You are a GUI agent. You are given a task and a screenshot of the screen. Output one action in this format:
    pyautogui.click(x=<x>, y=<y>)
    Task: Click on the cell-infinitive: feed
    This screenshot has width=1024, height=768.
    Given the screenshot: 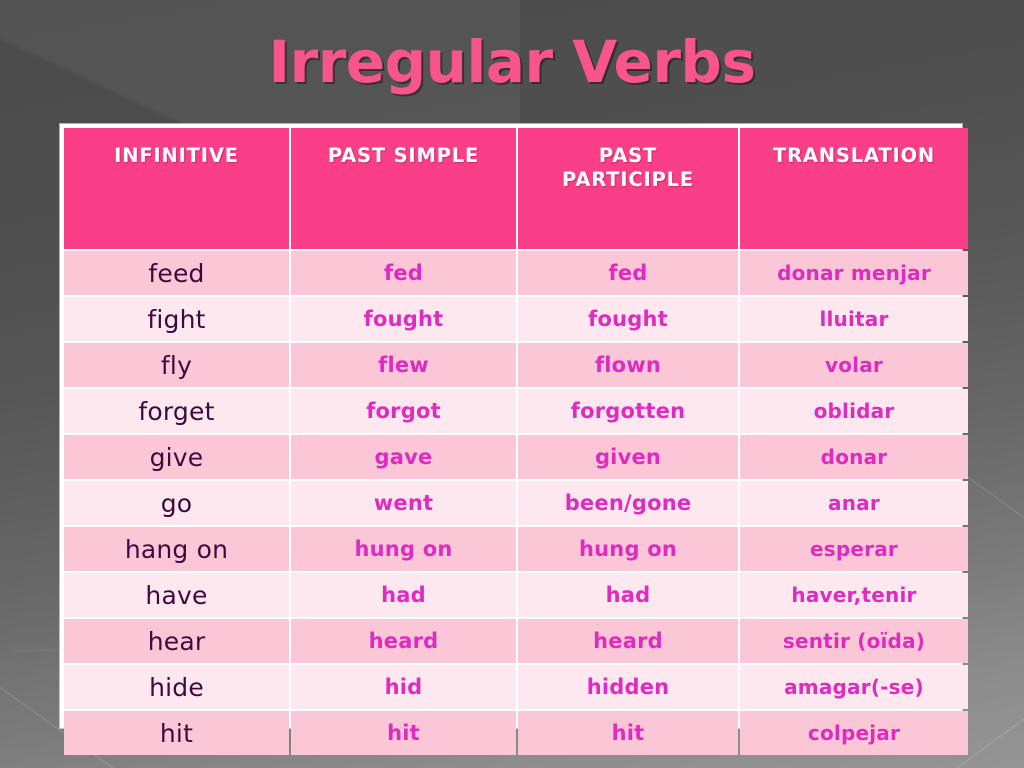 What is the action you would take?
    pyautogui.click(x=176, y=273)
    